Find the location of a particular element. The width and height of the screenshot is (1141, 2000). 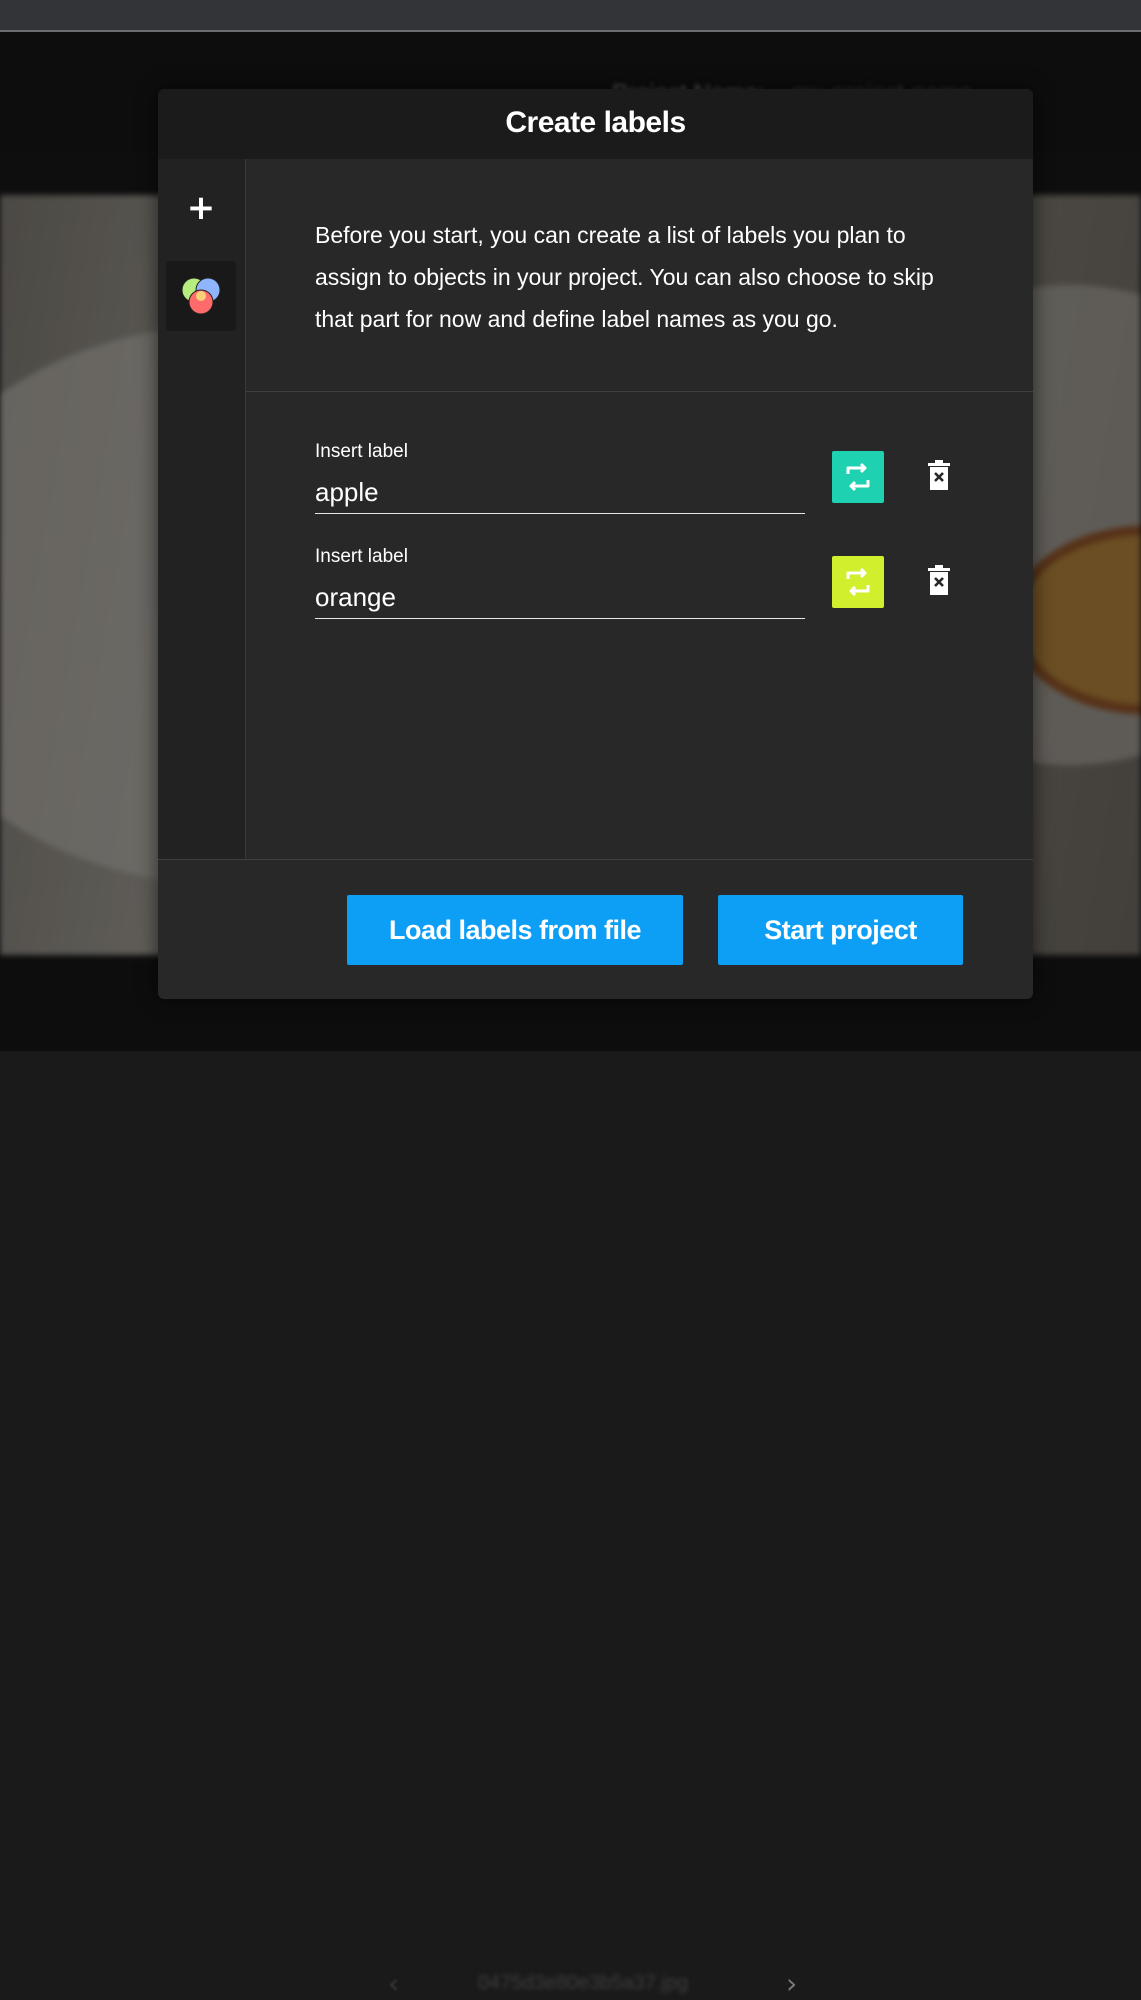

section-divider is located at coordinates (639, 391).